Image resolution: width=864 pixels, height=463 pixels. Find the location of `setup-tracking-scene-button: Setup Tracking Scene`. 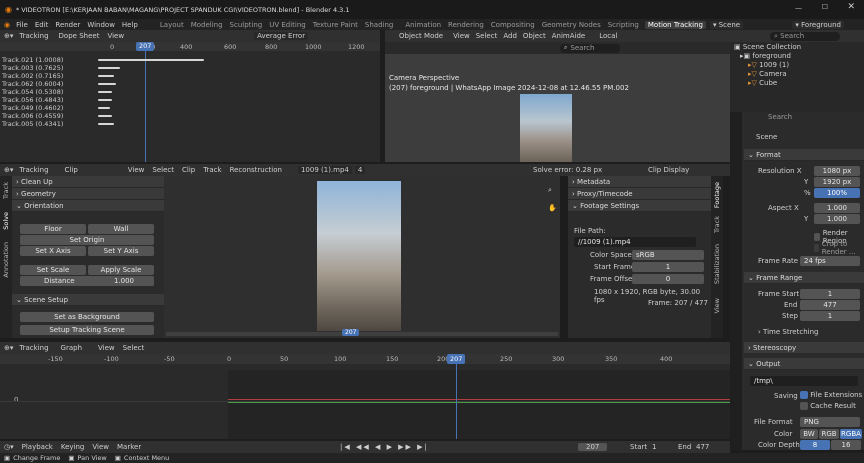

setup-tracking-scene-button: Setup Tracking Scene is located at coordinates (87, 330).